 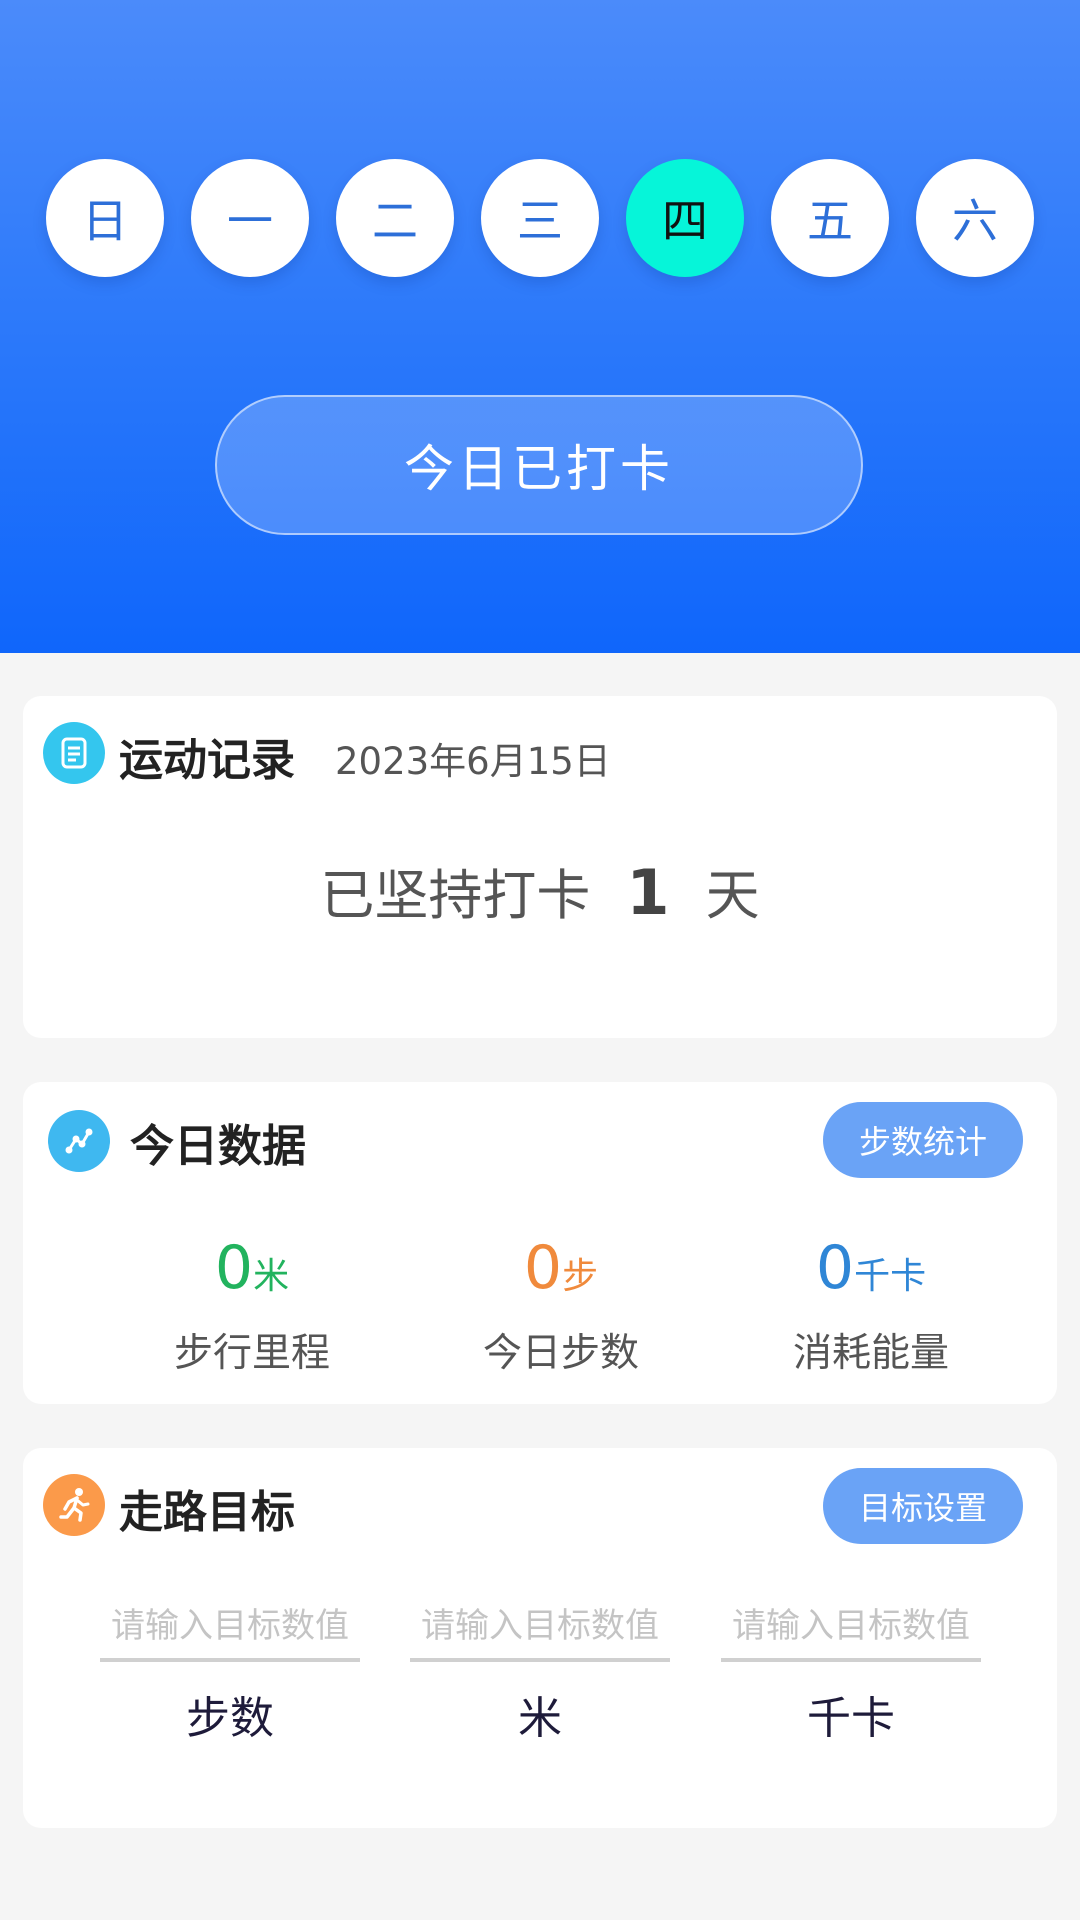 I want to click on goal-energy-input, so click(x=851, y=1634).